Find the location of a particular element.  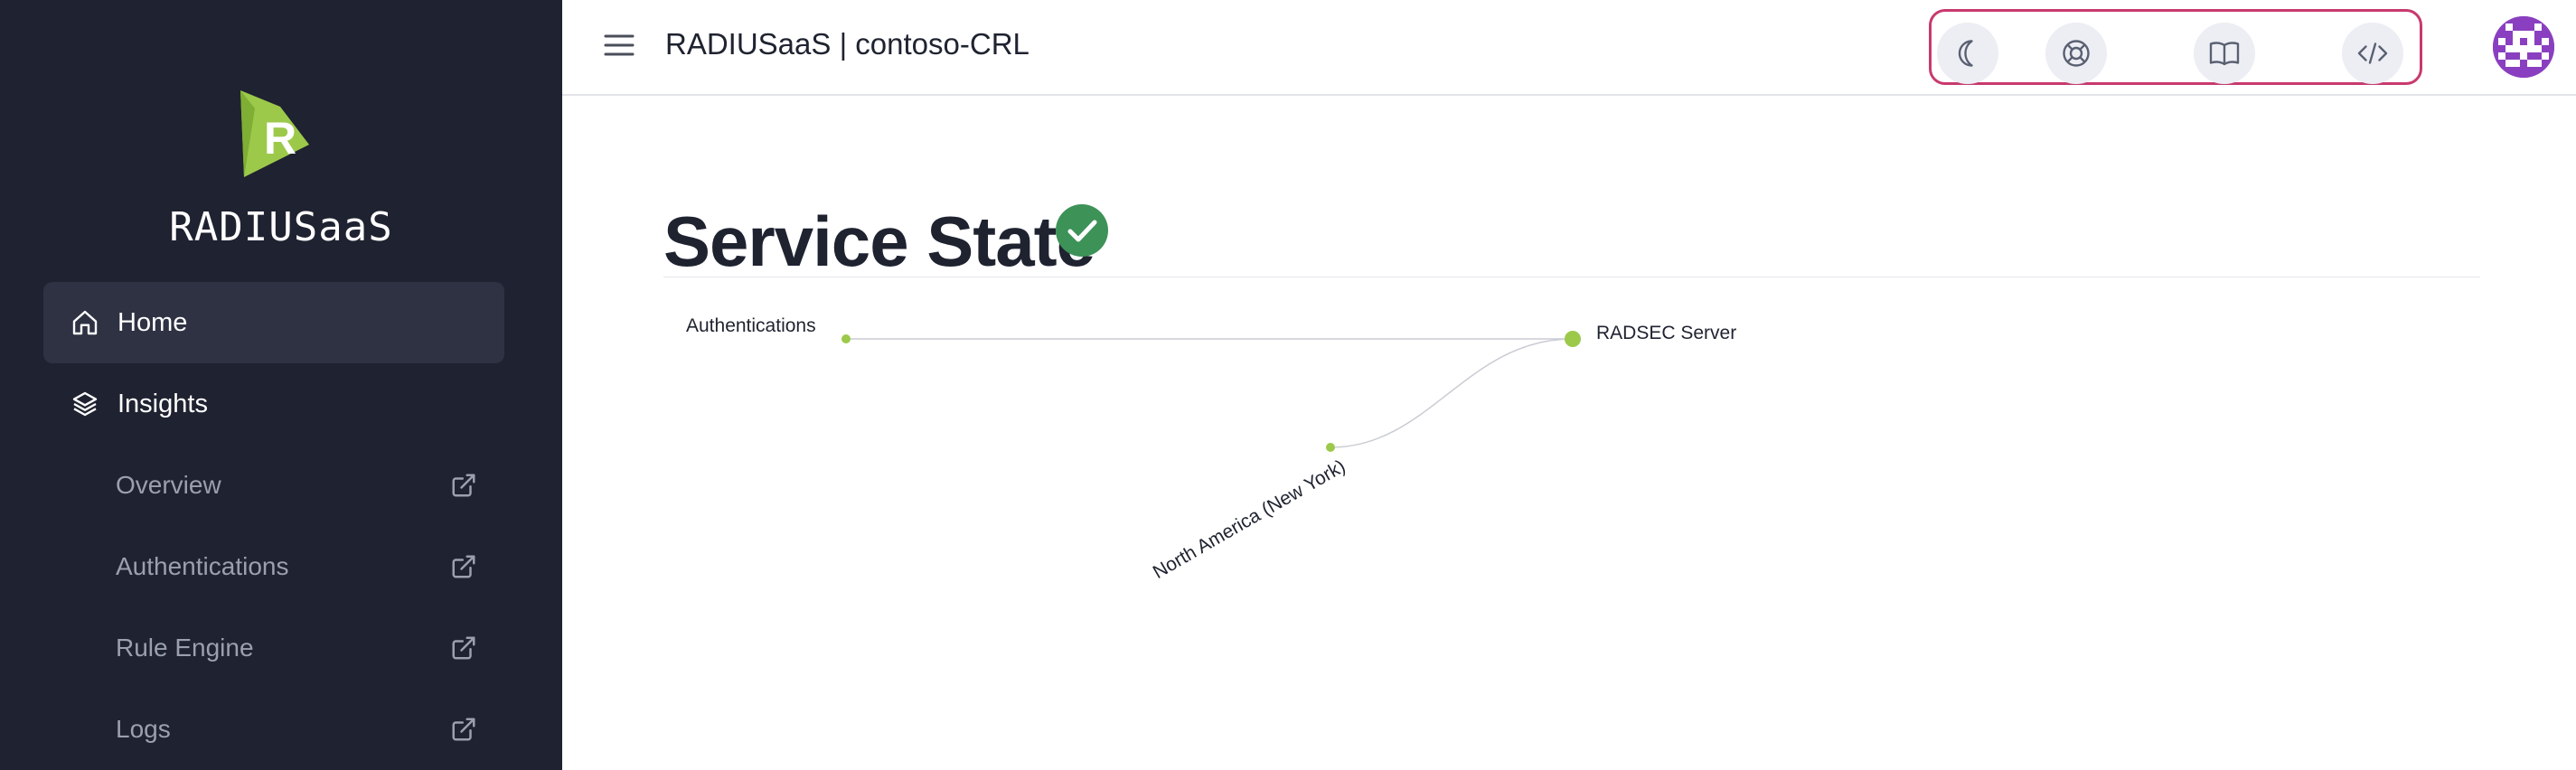

node-north-america-new-york is located at coordinates (1330, 447).